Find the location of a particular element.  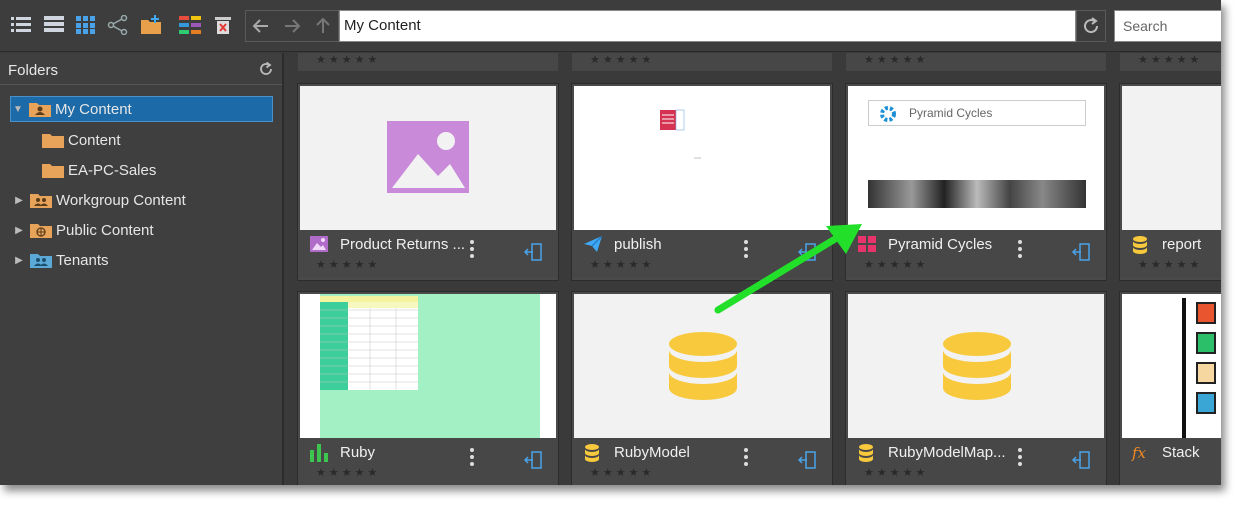

content-card: report ★★★★★ is located at coordinates (1170, 182).